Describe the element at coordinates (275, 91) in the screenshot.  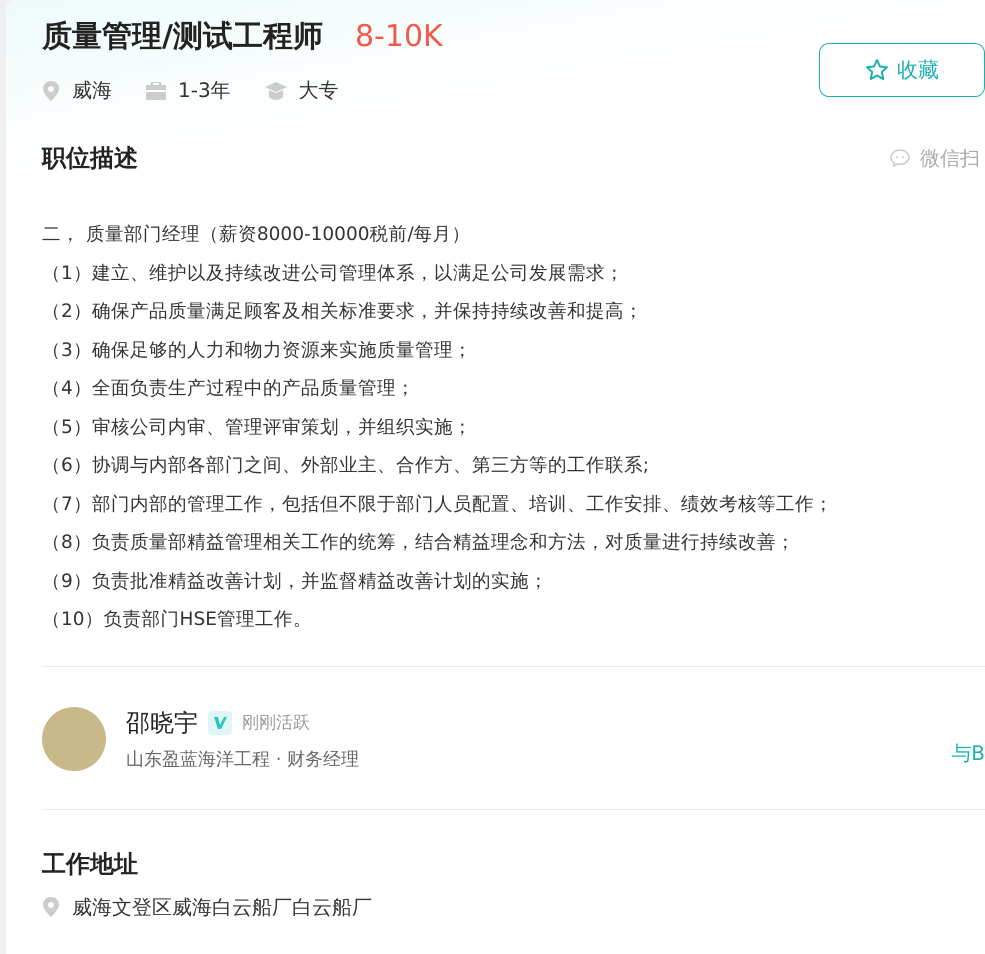
I see `graduation-cap-icon` at that location.